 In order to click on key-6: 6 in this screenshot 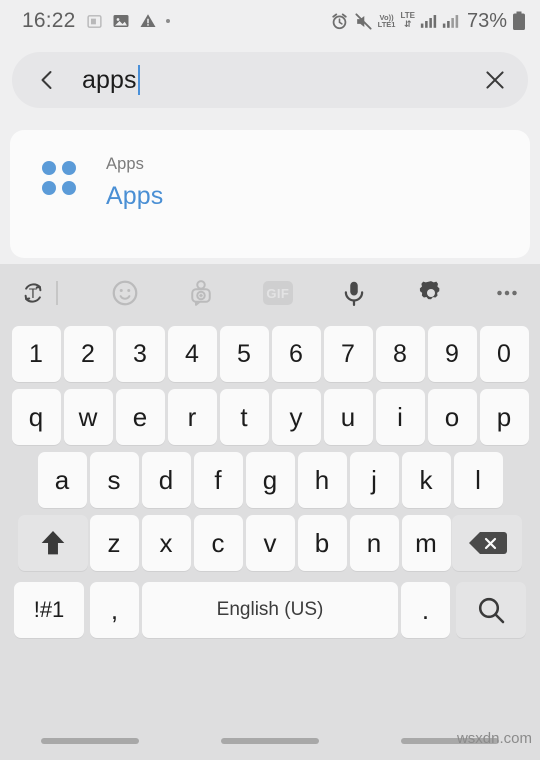, I will do `click(296, 354)`.